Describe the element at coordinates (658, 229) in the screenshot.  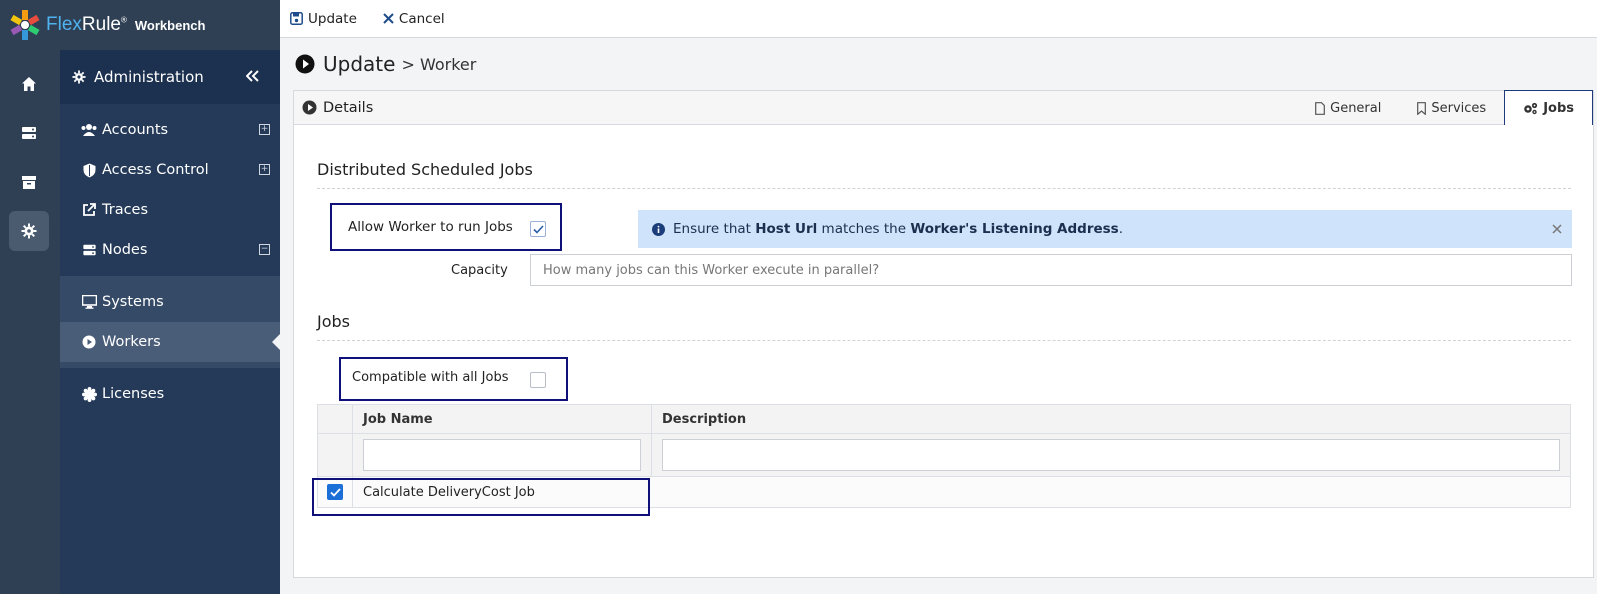
I see `info-icon` at that location.